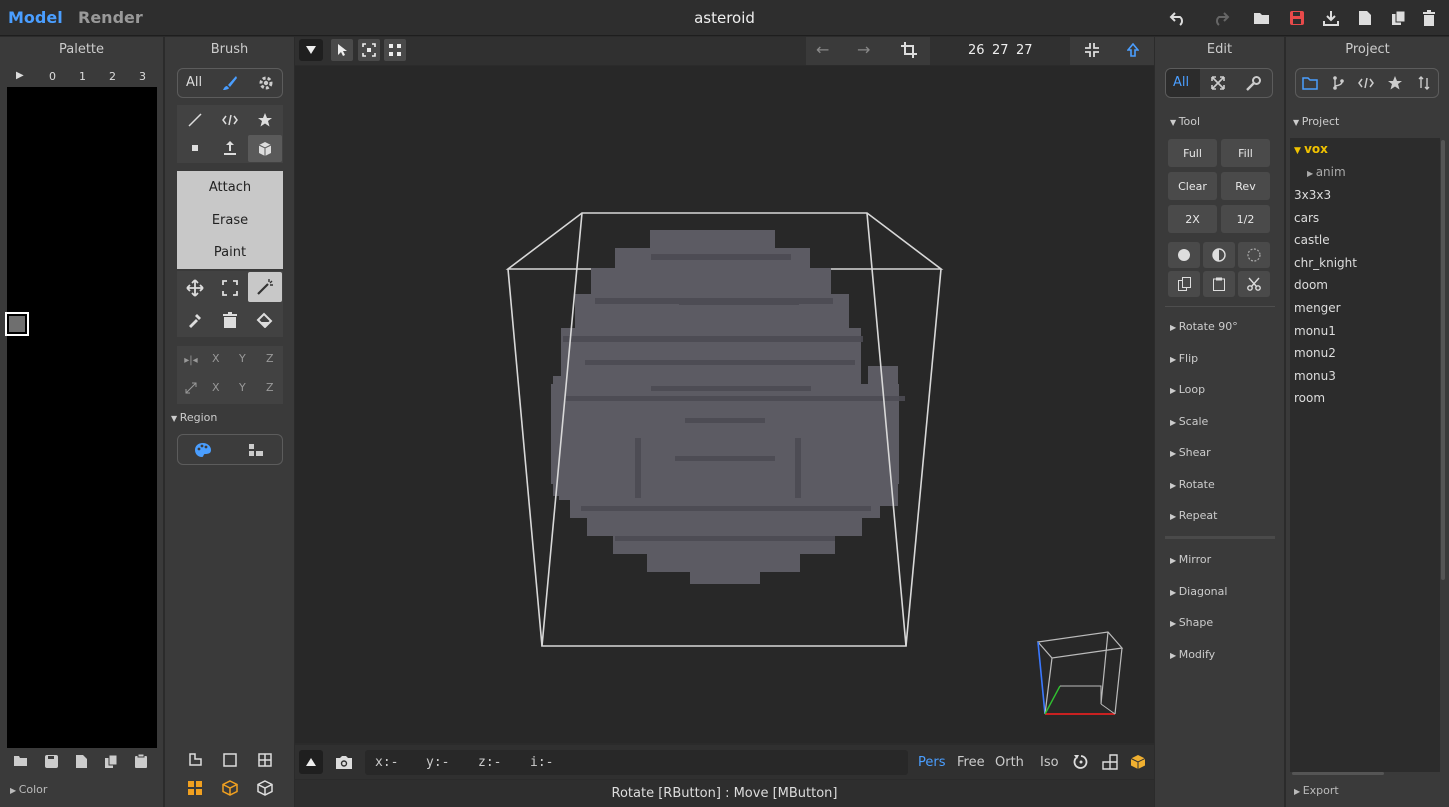 This screenshot has width=1449, height=807. Describe the element at coordinates (1193, 515) in the screenshot. I see `edit-section-toggle: ▶ Repeat` at that location.